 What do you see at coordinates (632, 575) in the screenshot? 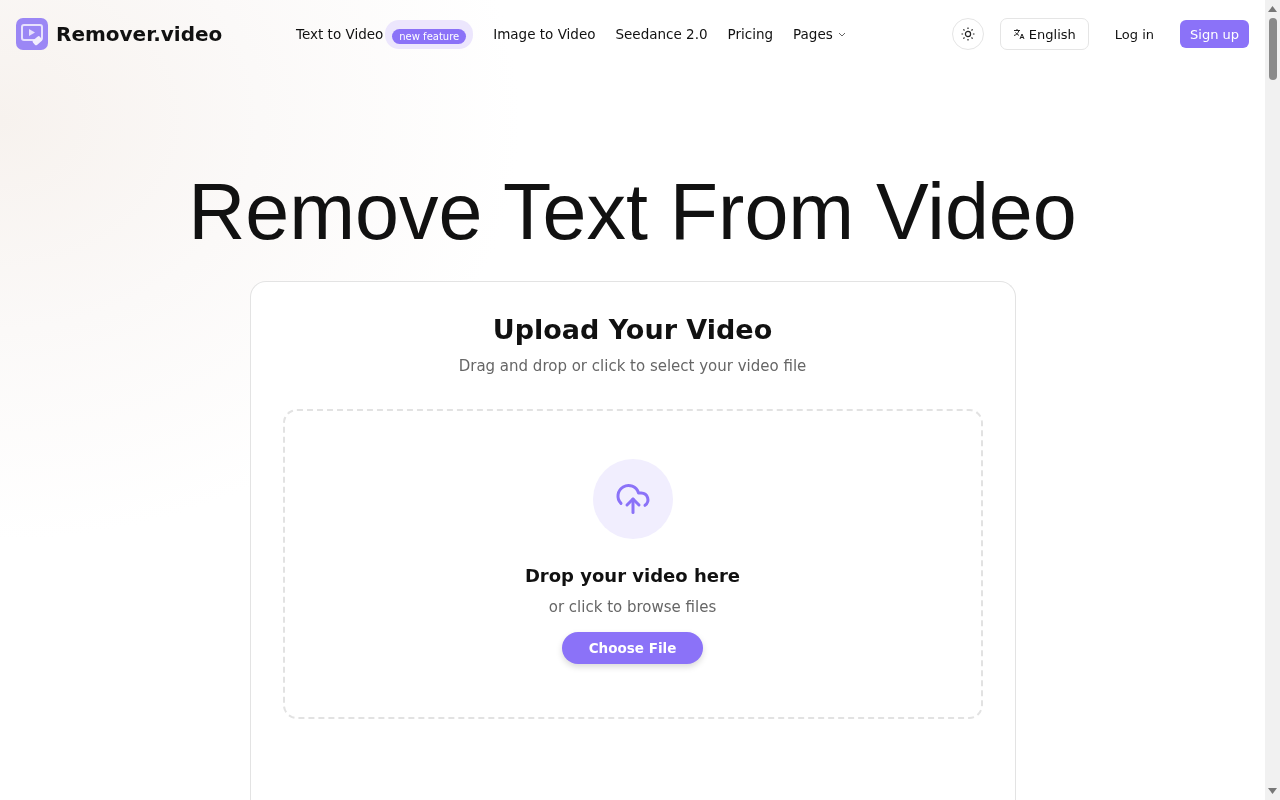
I see `drop-title: Drop your video here` at bounding box center [632, 575].